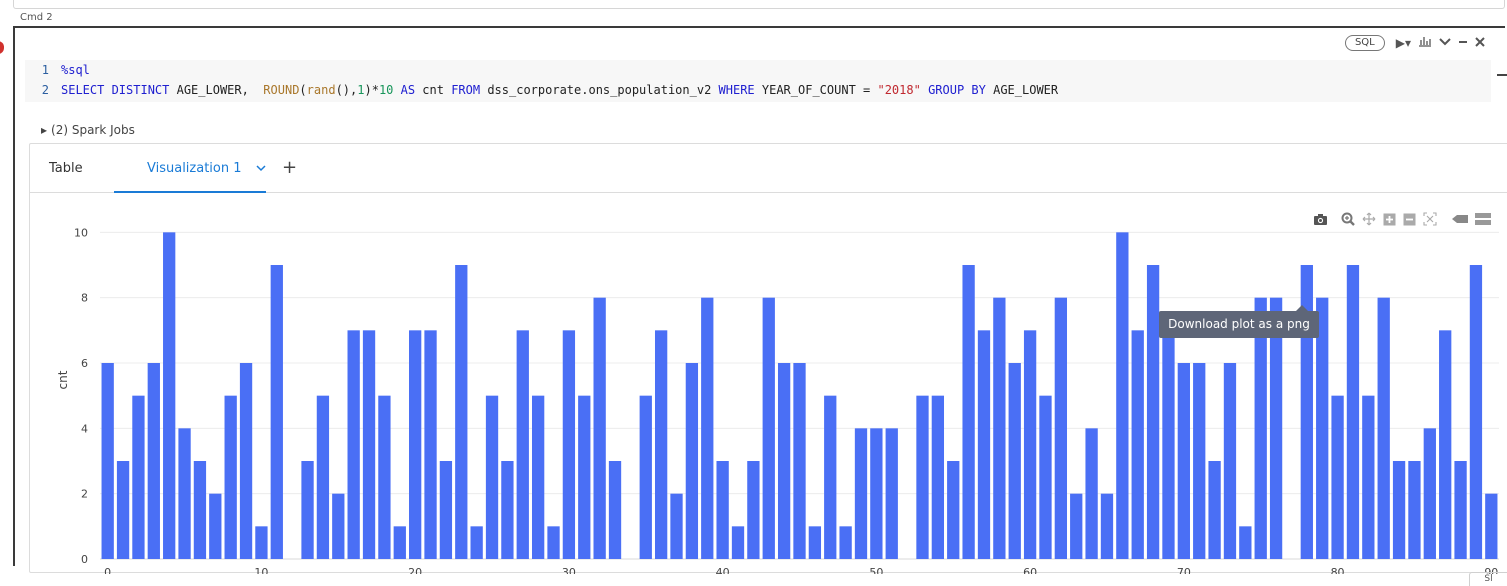 The height and width of the screenshot is (586, 1507). What do you see at coordinates (1483, 221) in the screenshot?
I see `hover-compare-icon` at bounding box center [1483, 221].